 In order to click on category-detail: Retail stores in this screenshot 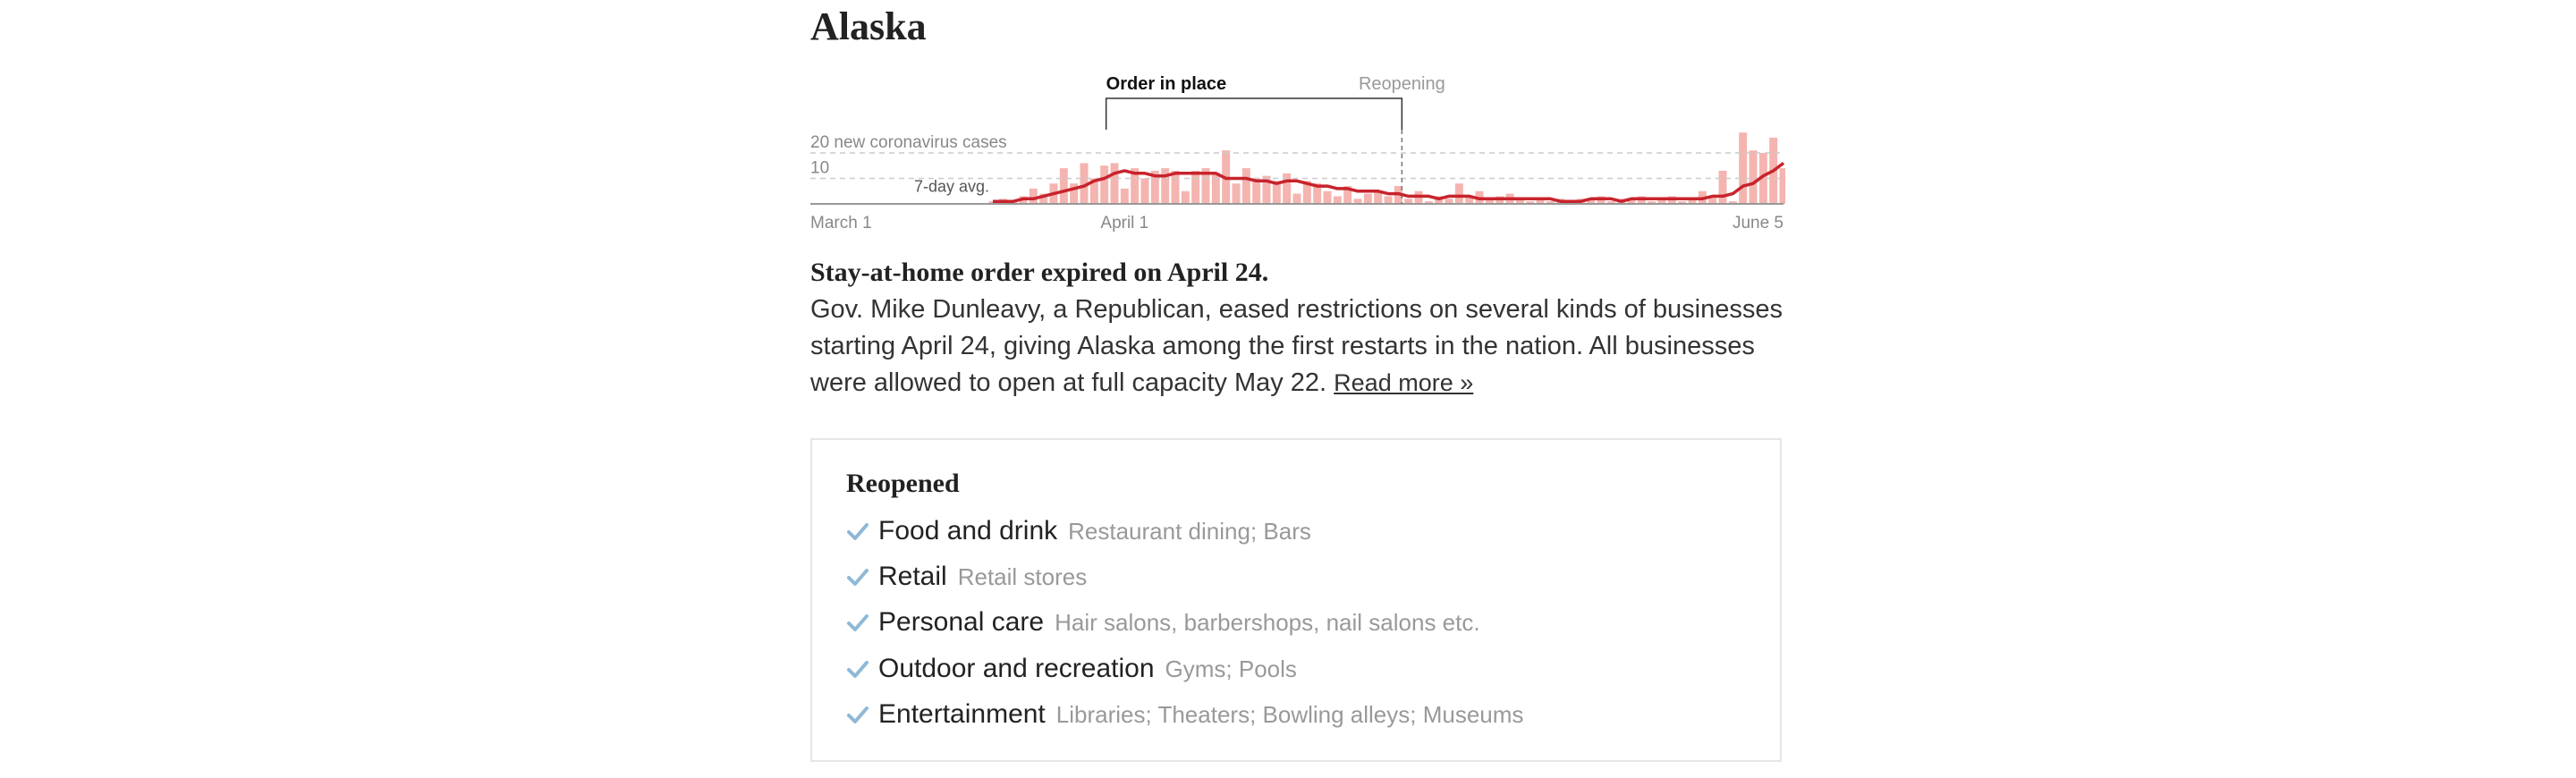, I will do `click(1022, 576)`.